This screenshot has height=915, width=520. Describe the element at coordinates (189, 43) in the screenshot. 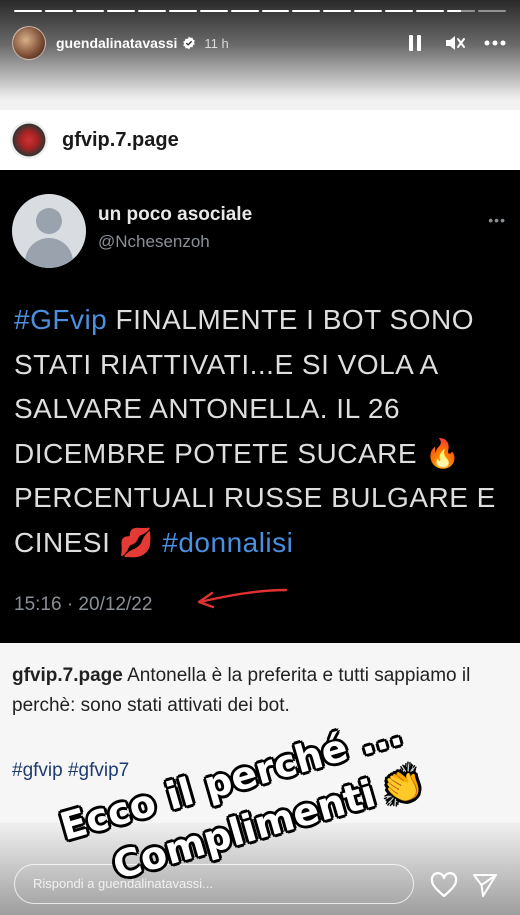

I see `verified-badge-icon` at that location.